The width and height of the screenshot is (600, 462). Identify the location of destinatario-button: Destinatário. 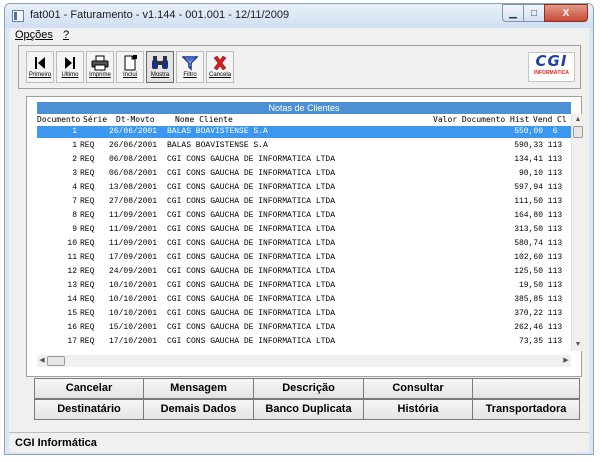
(89, 409).